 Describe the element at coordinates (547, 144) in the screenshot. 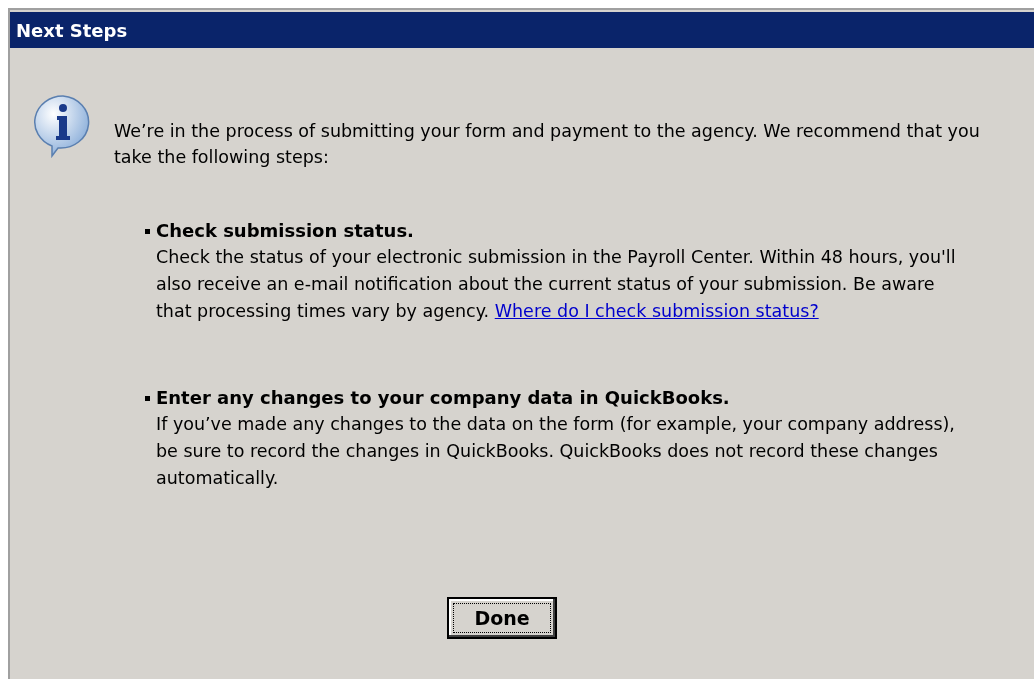

I see `intro-text: We’re in the process of submitting your form and payment to the agency. We recommend that you take the following steps:` at that location.